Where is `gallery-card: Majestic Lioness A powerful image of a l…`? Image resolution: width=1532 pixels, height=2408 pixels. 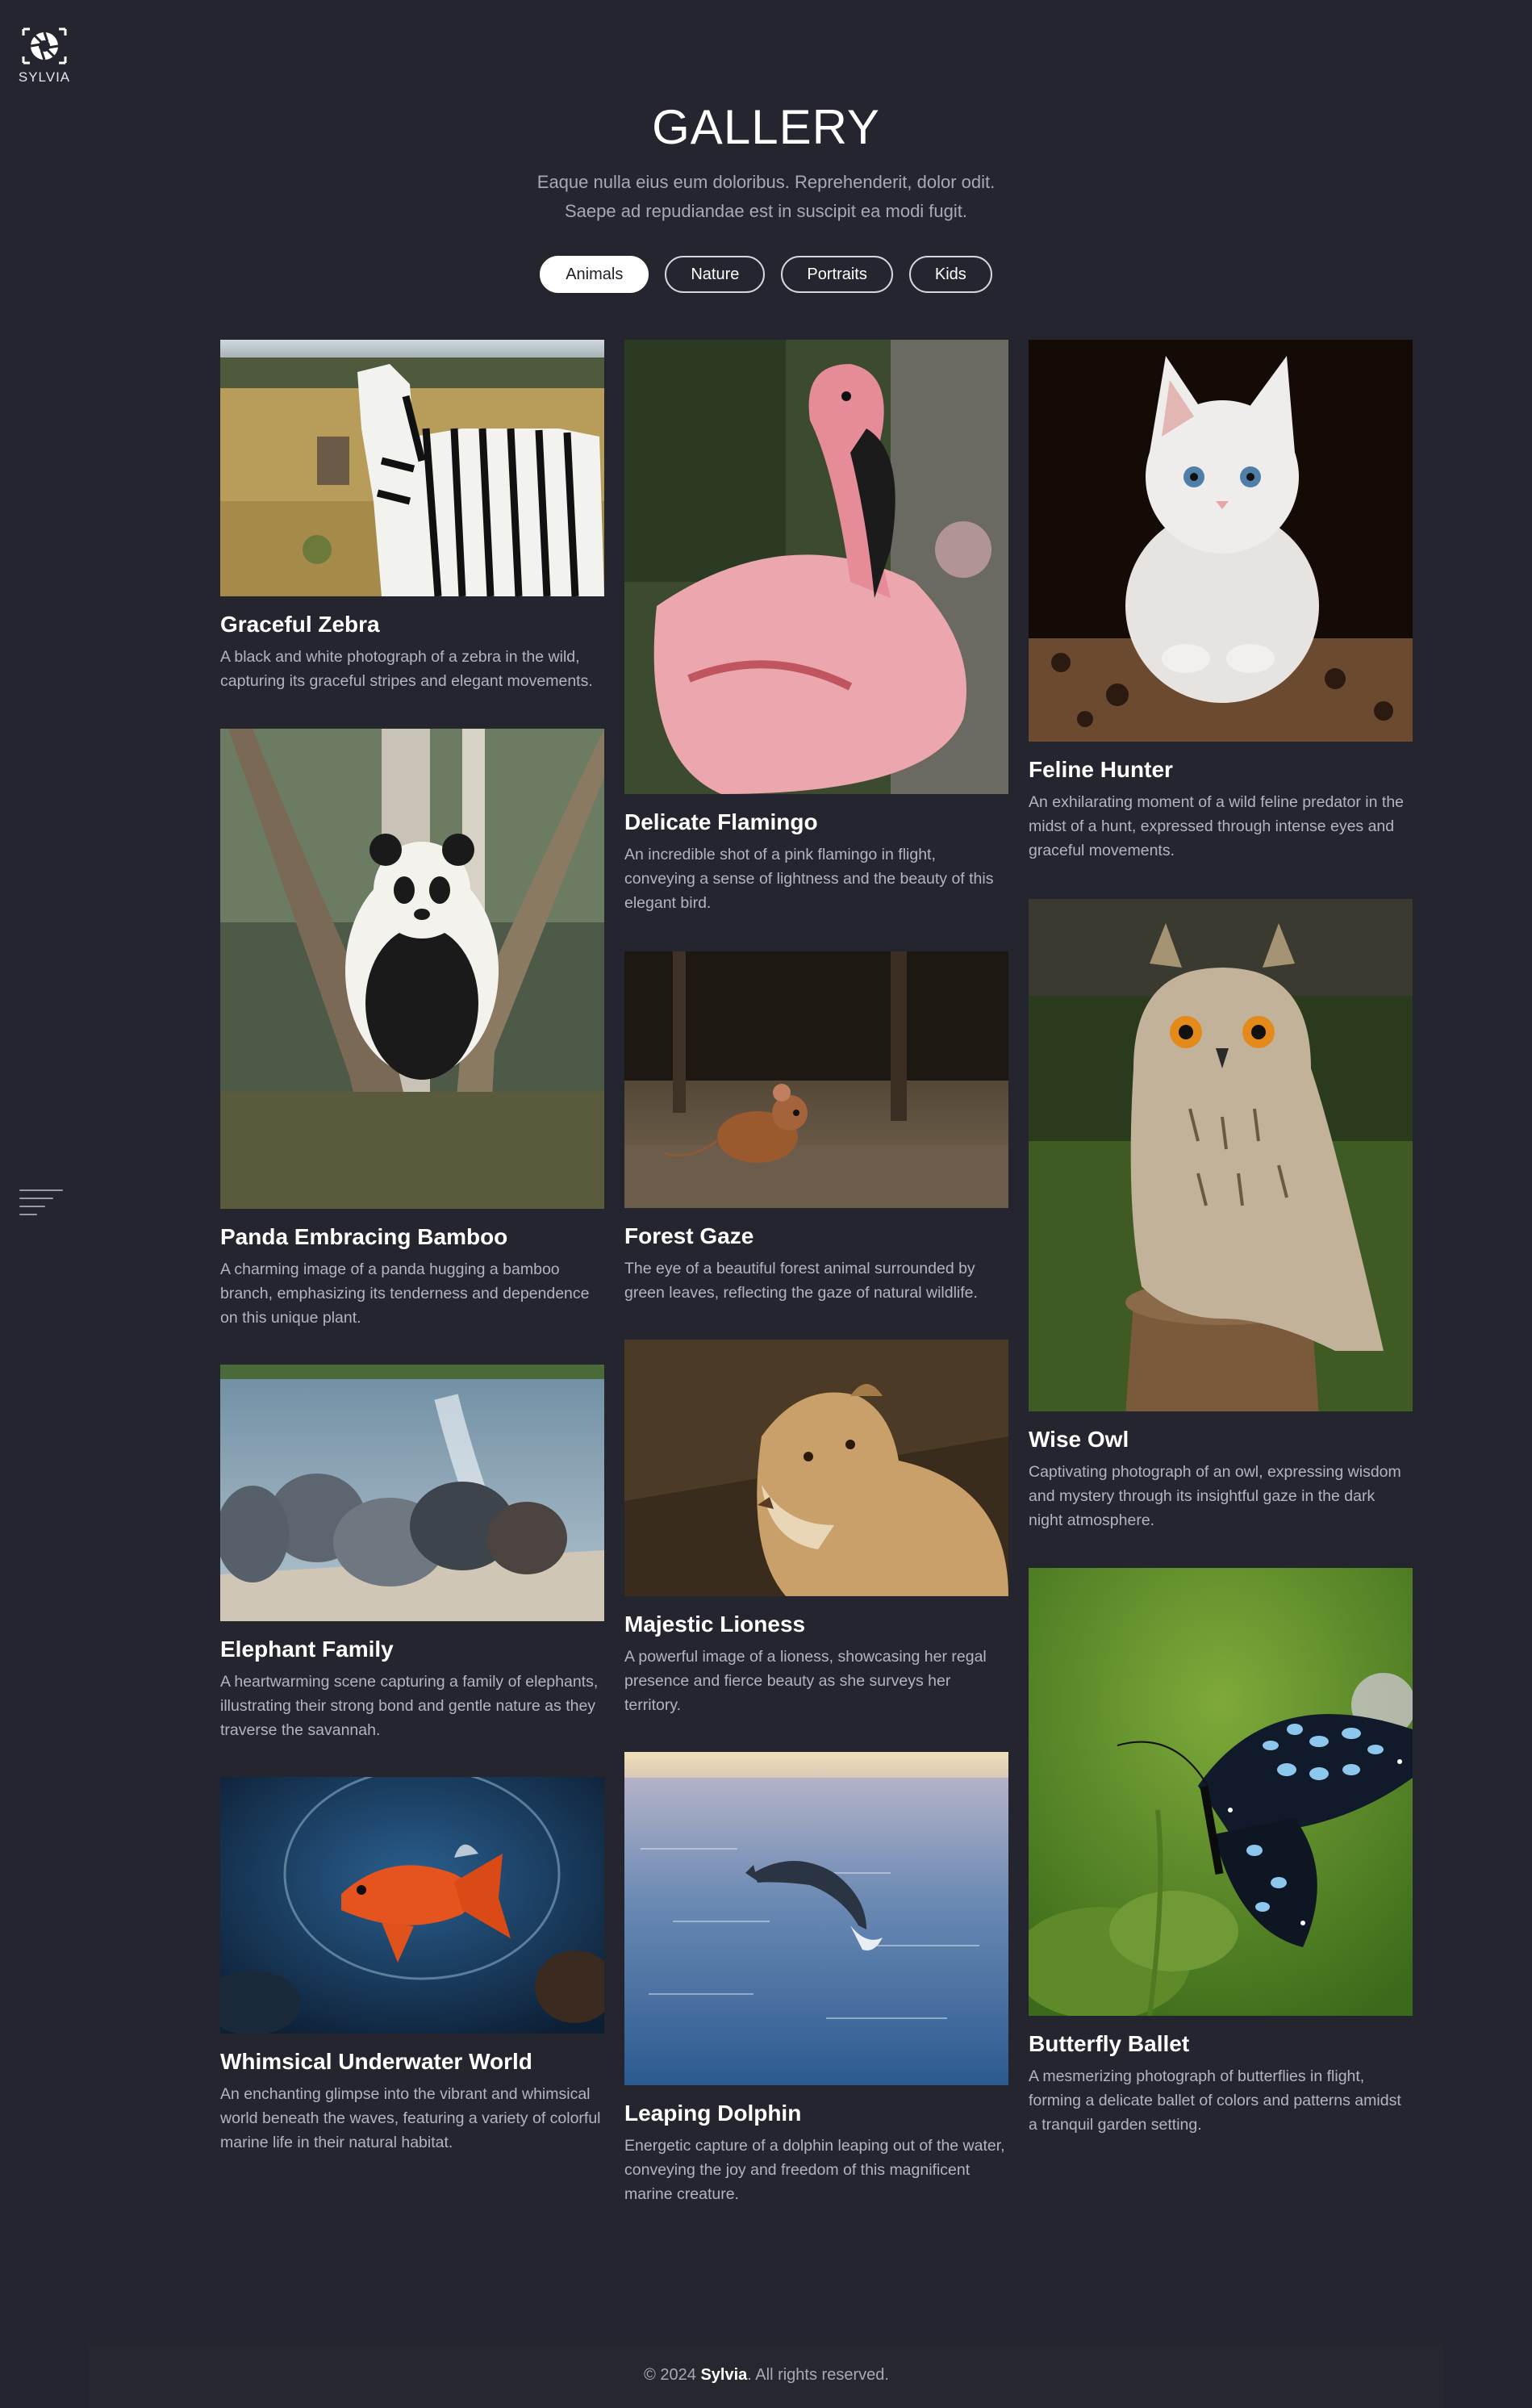 gallery-card: Majestic Lioness A powerful image of a l… is located at coordinates (816, 1528).